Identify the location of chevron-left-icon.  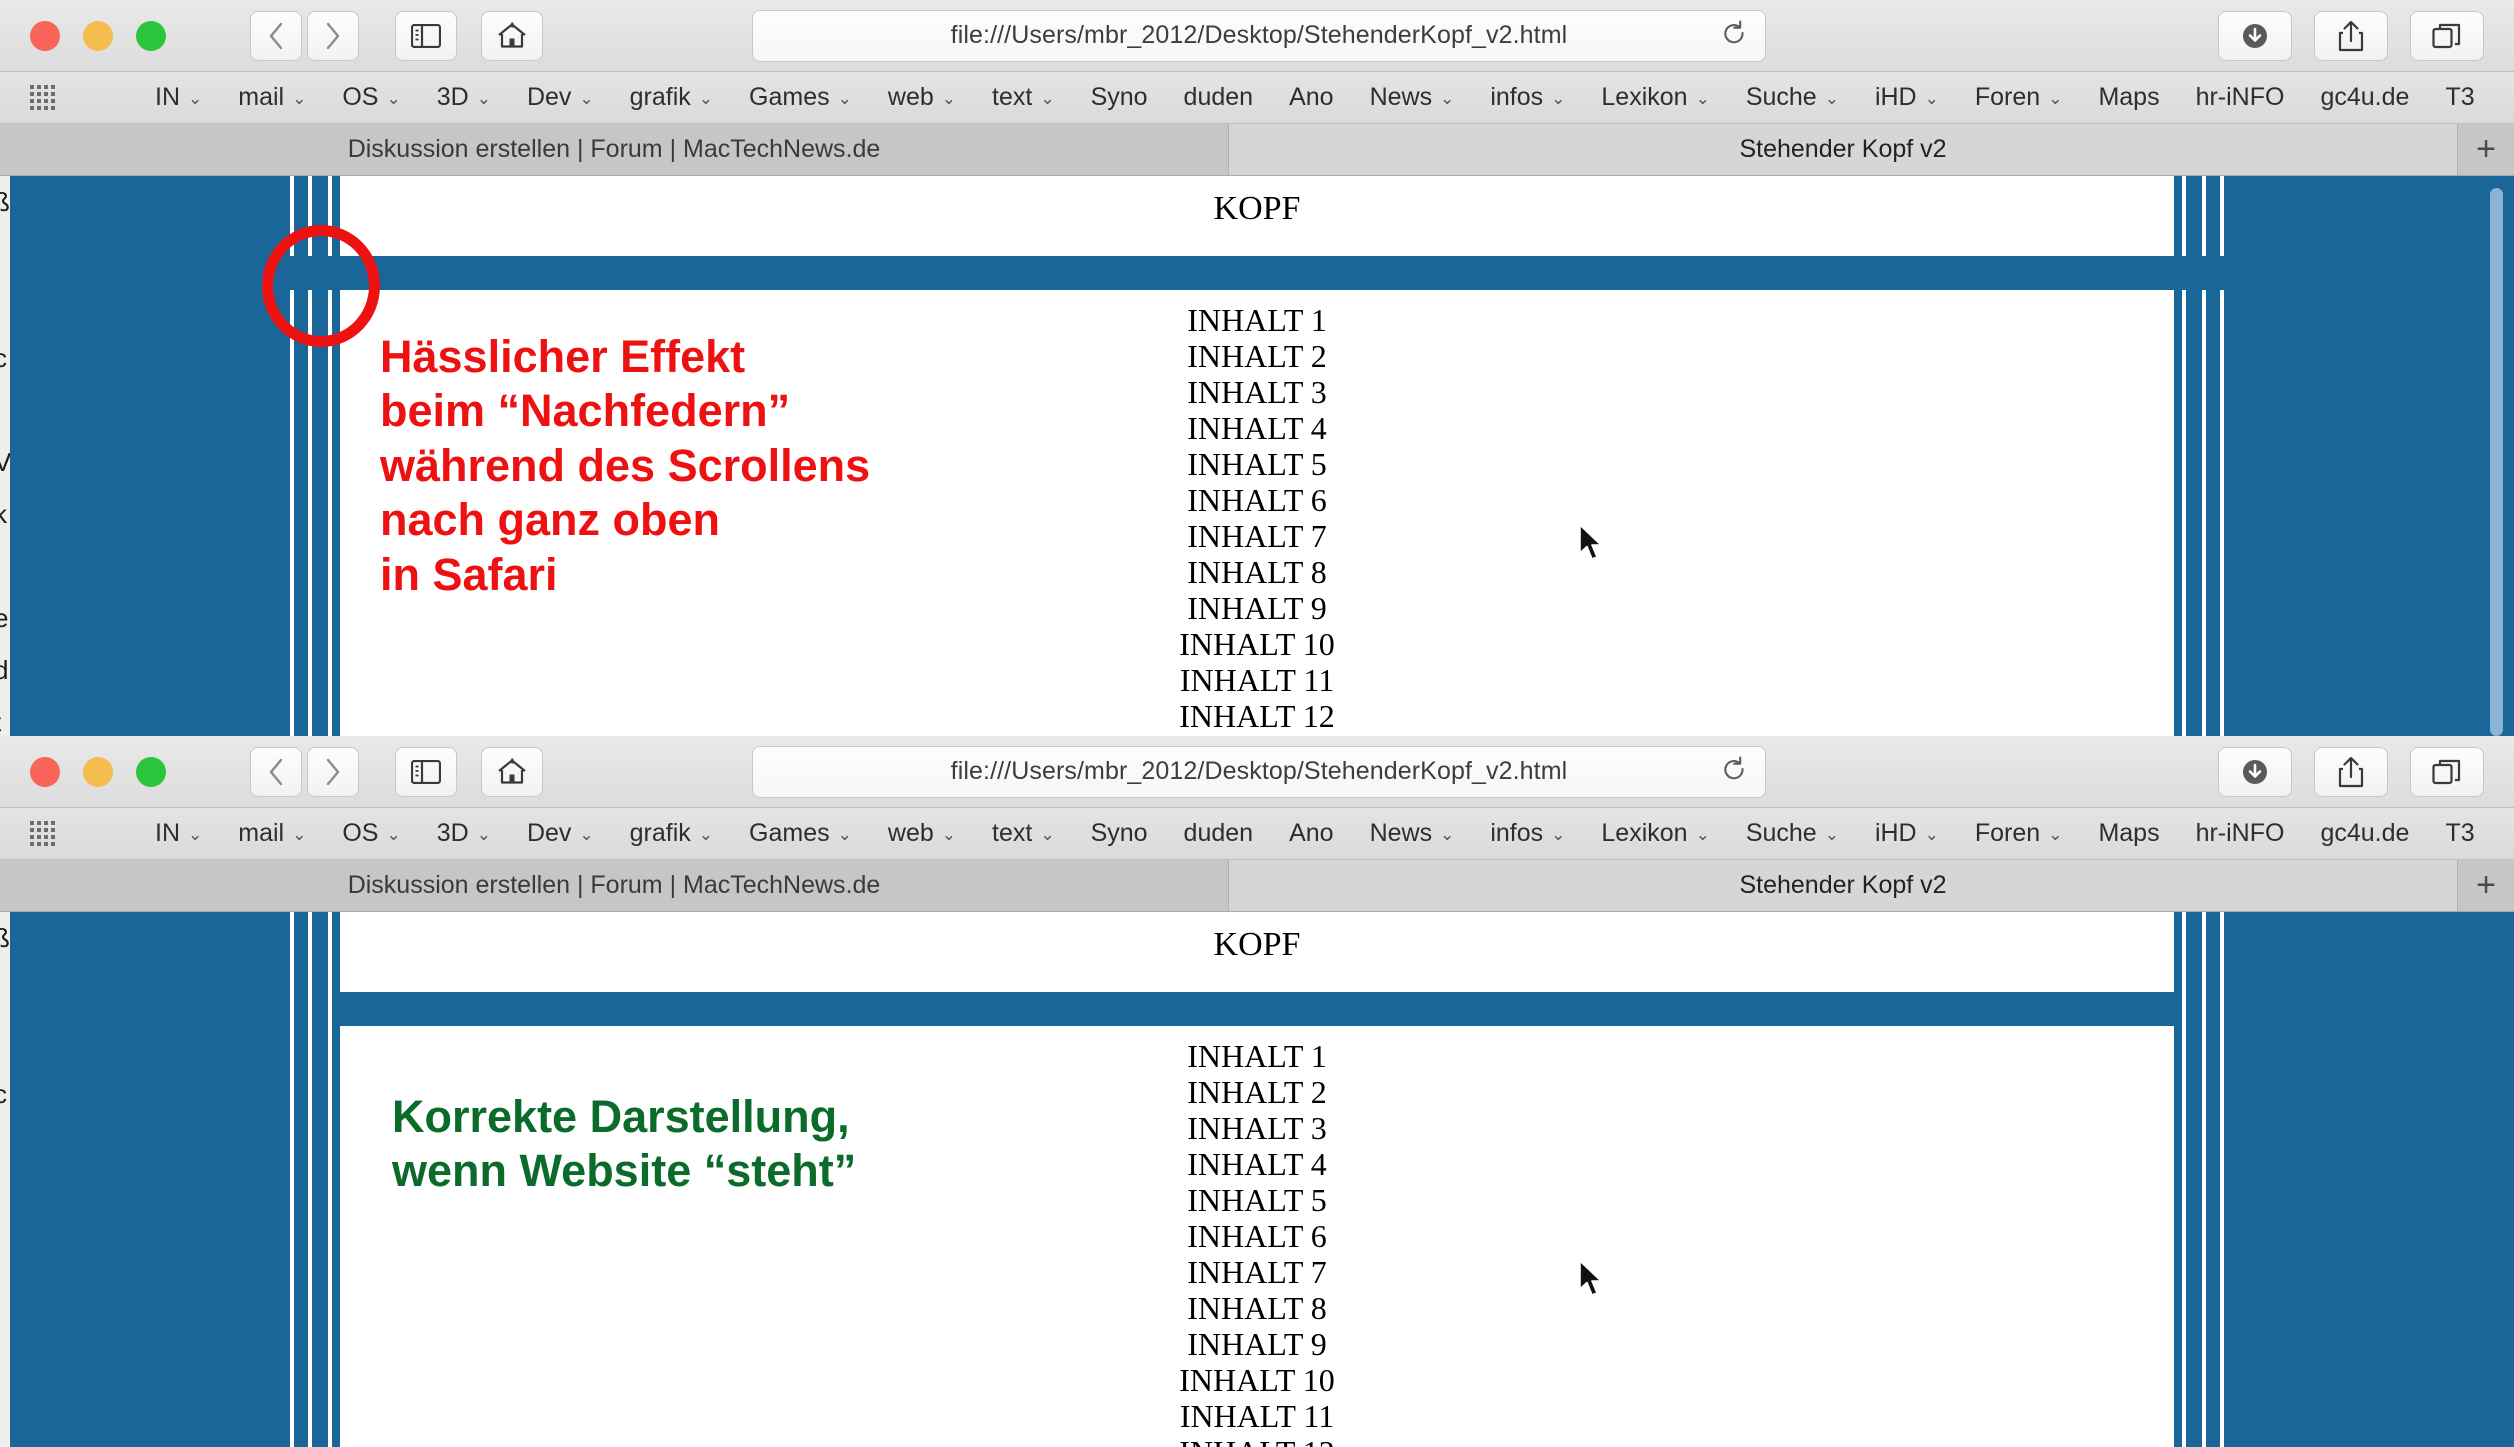
(276, 771).